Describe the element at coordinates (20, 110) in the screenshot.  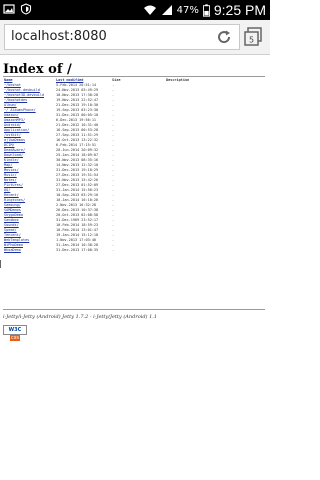
I see `file-link: ~/ AlbumsPhone/` at that location.